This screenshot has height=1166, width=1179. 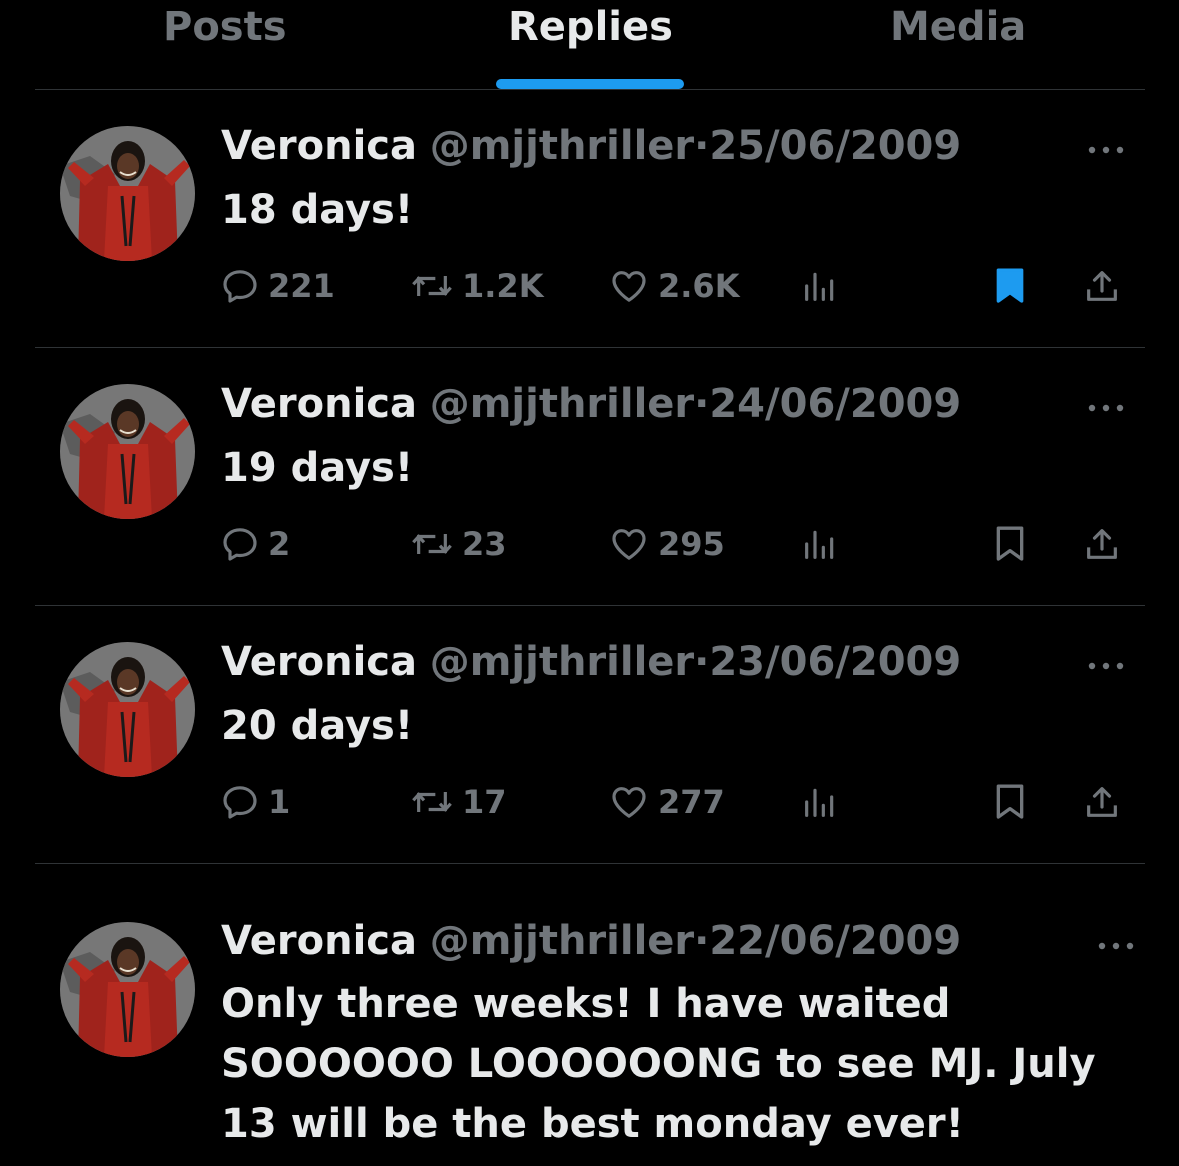 What do you see at coordinates (503, 286) in the screenshot?
I see `retweet-count: 1.2K` at bounding box center [503, 286].